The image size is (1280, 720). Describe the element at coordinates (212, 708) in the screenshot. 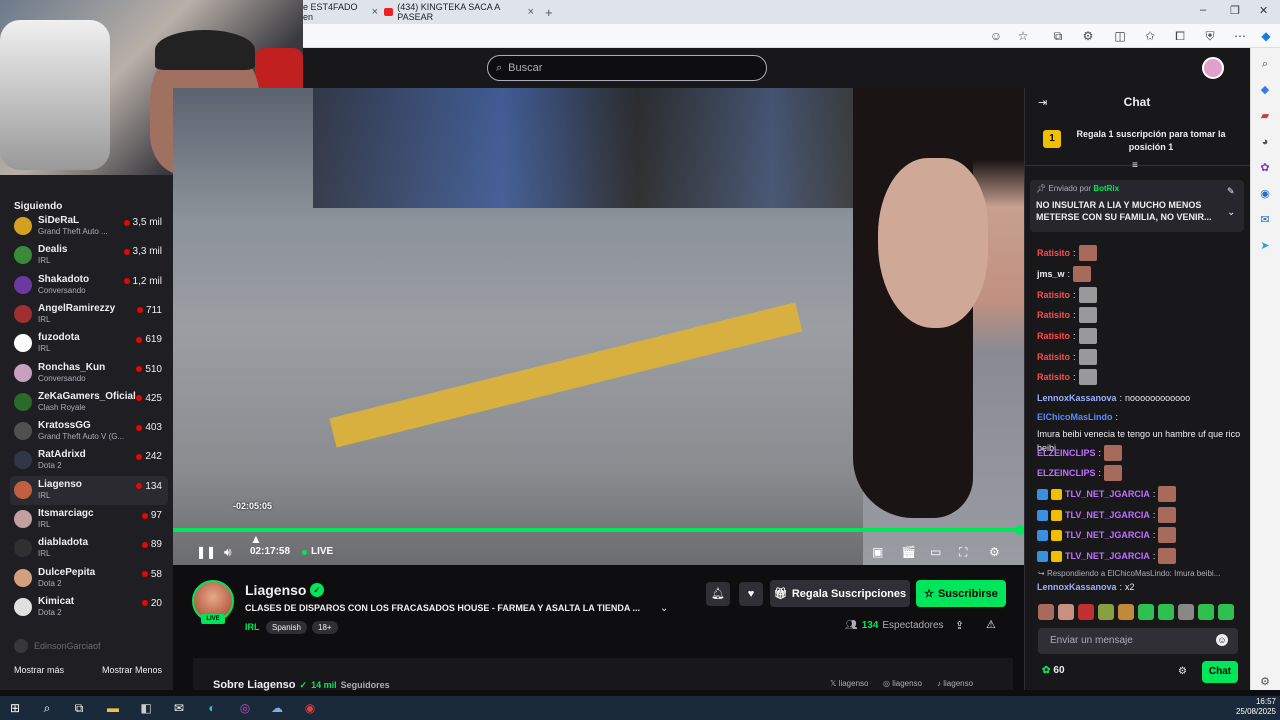

I see `edge-browser-icon: ◐` at that location.